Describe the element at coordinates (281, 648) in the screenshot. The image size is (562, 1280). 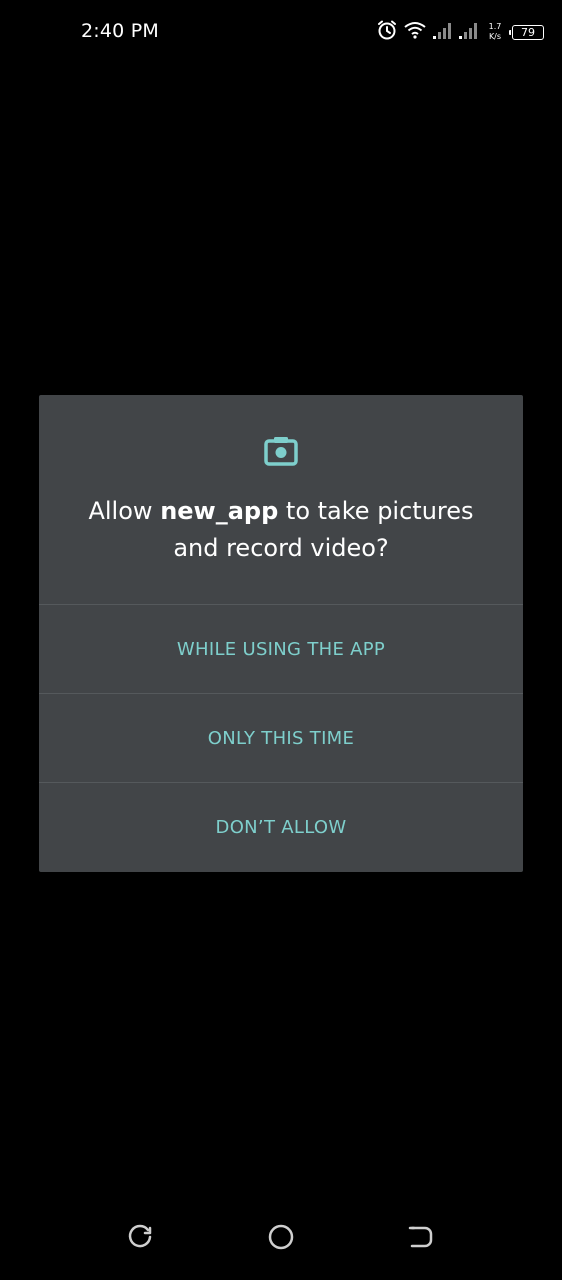
I see `while-using-the-app-button: WHILE USING THE APP` at that location.